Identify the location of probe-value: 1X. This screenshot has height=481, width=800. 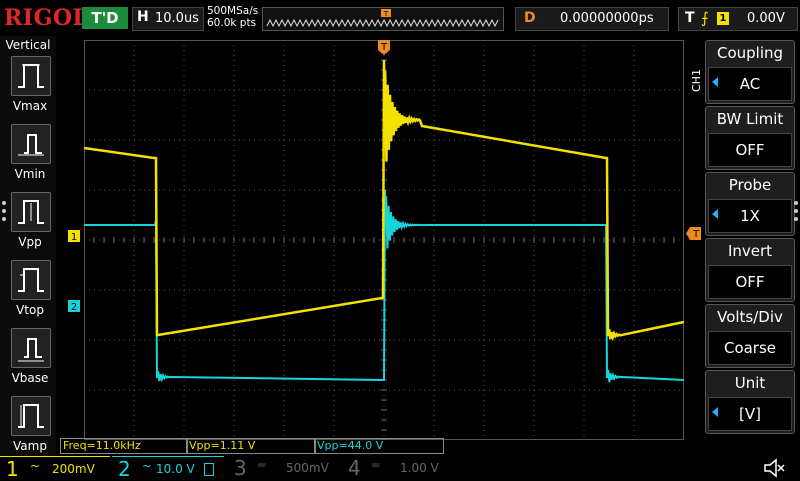
(750, 216).